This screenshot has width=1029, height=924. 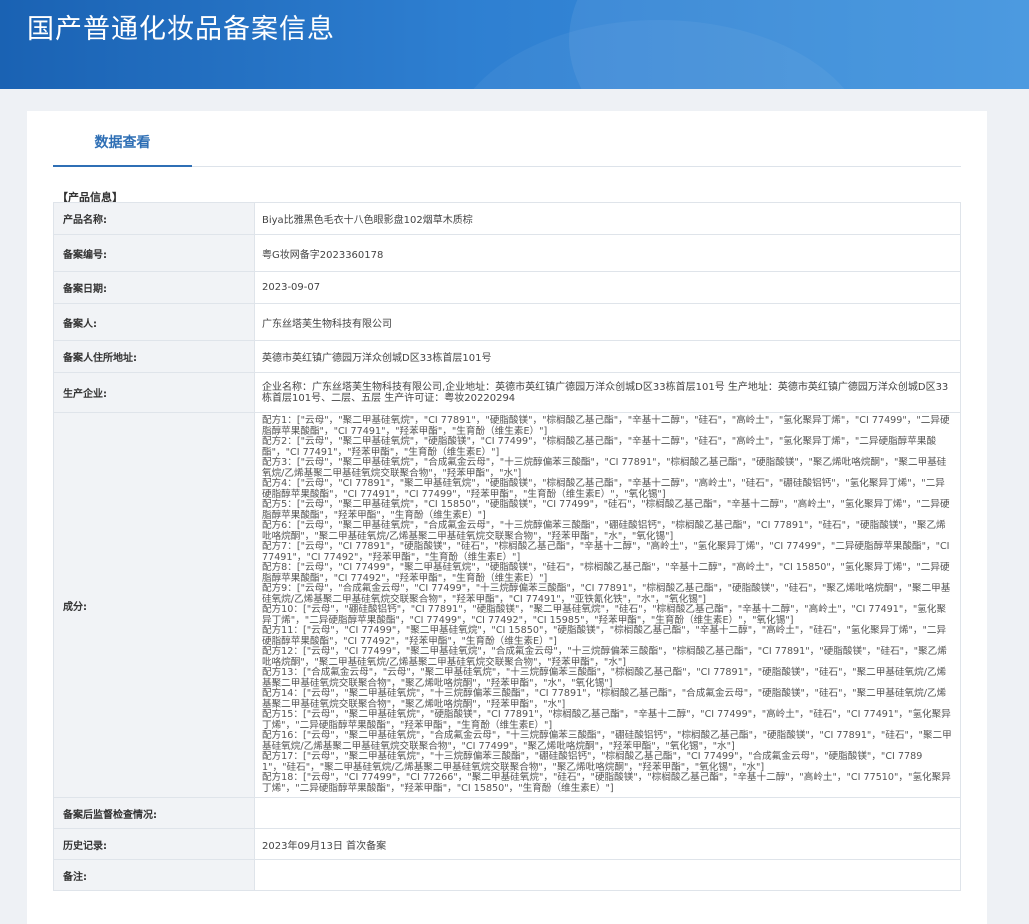 I want to click on row-record-date: 备案日期: 2023-09-07, so click(x=507, y=287).